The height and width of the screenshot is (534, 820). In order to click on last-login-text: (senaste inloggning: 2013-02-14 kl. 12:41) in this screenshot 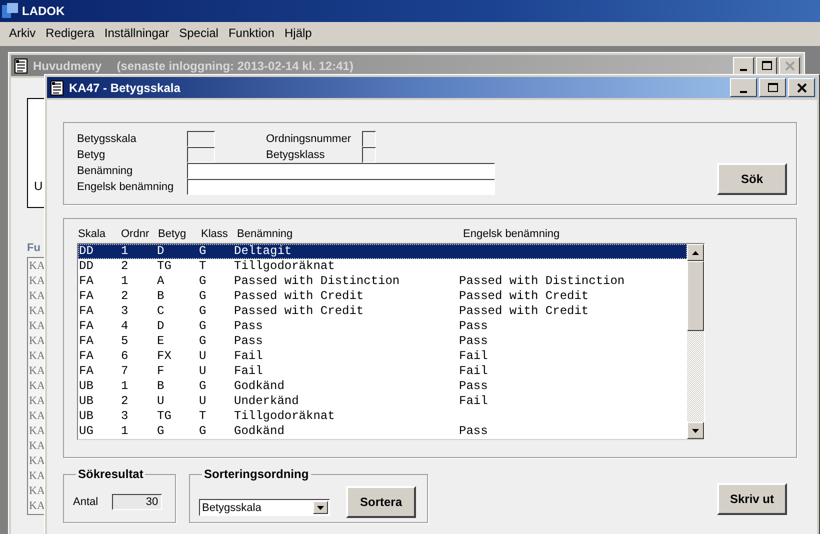, I will do `click(235, 65)`.